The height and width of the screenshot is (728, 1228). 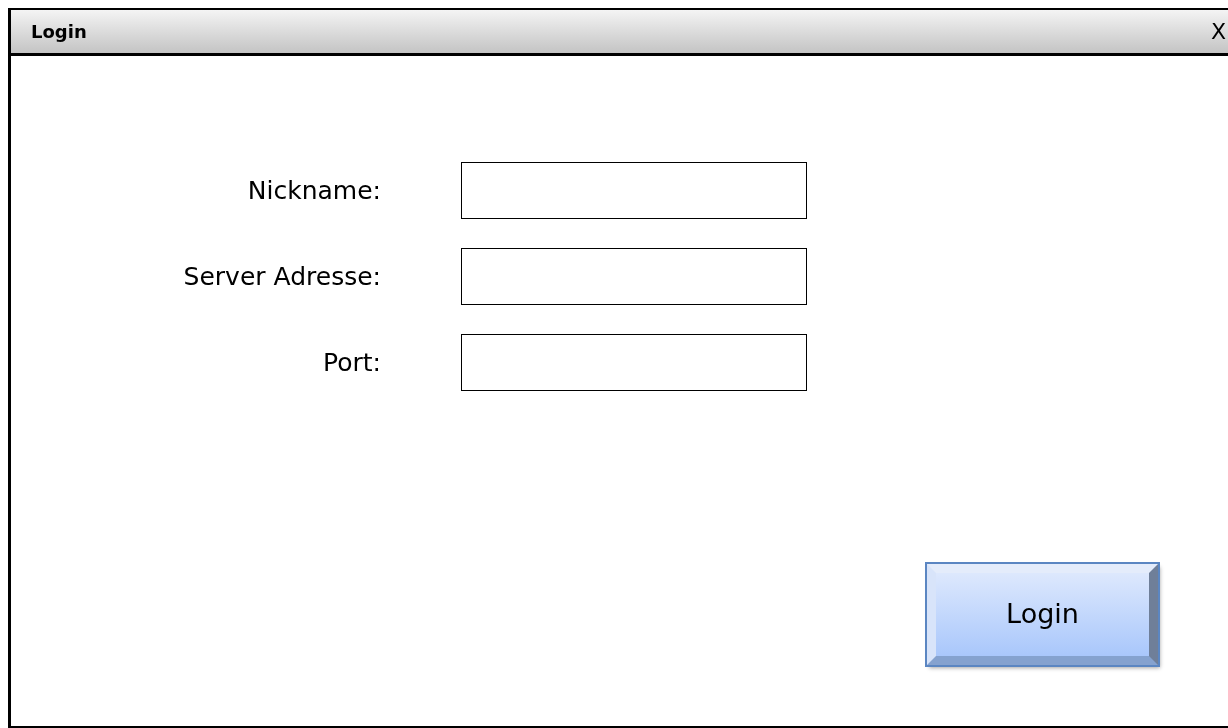 I want to click on close-button: X, so click(x=1218, y=31).